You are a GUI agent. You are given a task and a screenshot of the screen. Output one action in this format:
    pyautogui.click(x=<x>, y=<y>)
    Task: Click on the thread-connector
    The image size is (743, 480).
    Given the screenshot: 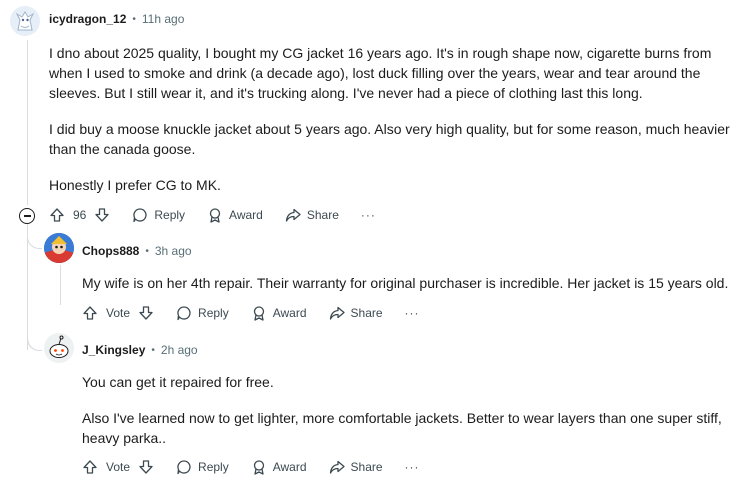 What is the action you would take?
    pyautogui.click(x=34, y=336)
    